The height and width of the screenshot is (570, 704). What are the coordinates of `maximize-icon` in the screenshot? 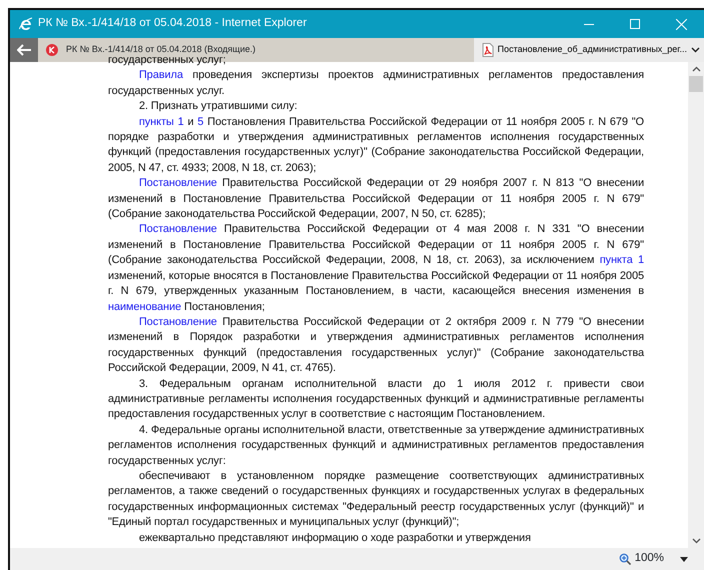 It's located at (635, 24).